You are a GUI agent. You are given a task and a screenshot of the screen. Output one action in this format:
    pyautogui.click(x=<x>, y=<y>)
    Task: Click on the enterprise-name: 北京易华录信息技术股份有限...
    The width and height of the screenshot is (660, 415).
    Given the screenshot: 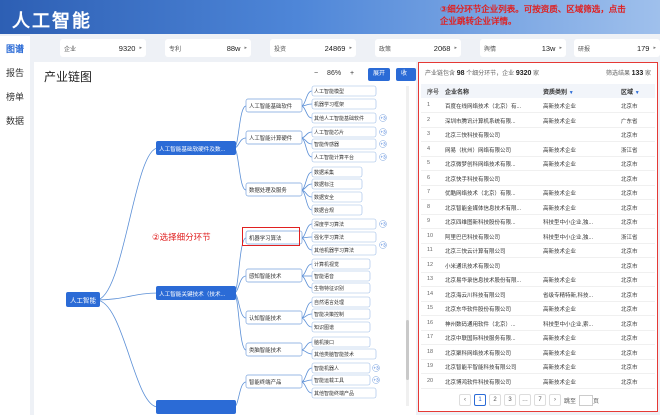 What is the action you would take?
    pyautogui.click(x=493, y=280)
    